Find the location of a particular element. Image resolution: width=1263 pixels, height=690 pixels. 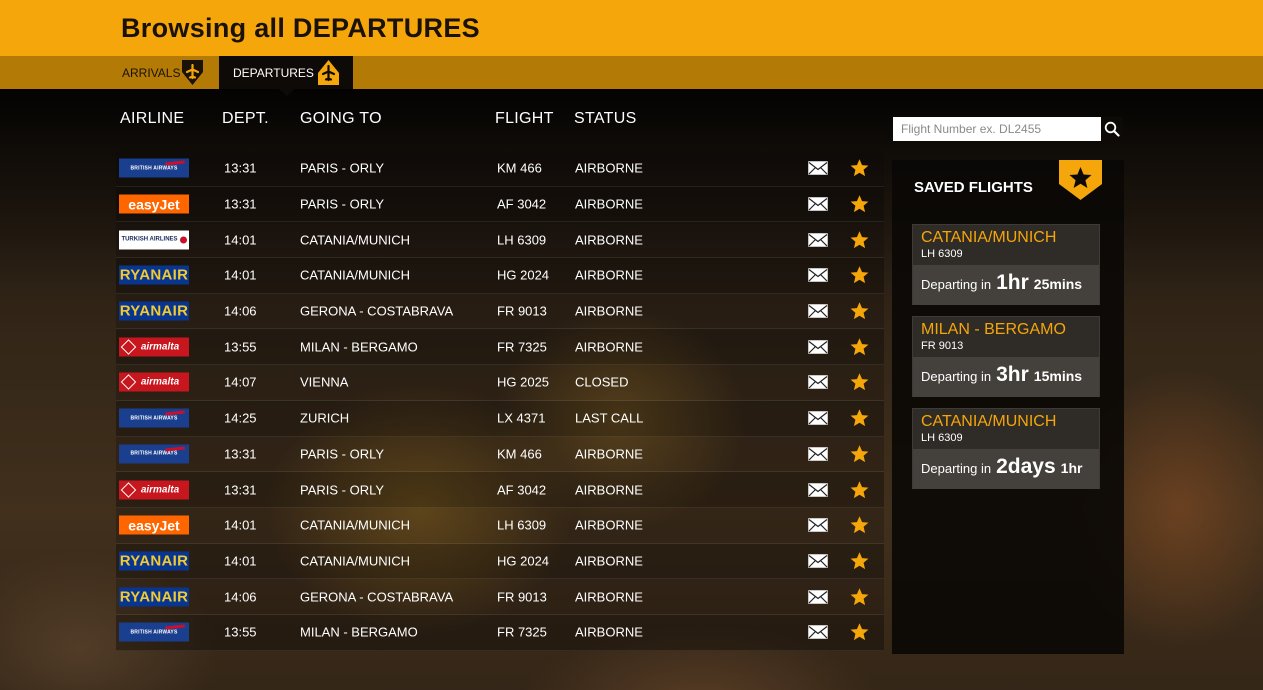

destination: ZURICH is located at coordinates (325, 418).